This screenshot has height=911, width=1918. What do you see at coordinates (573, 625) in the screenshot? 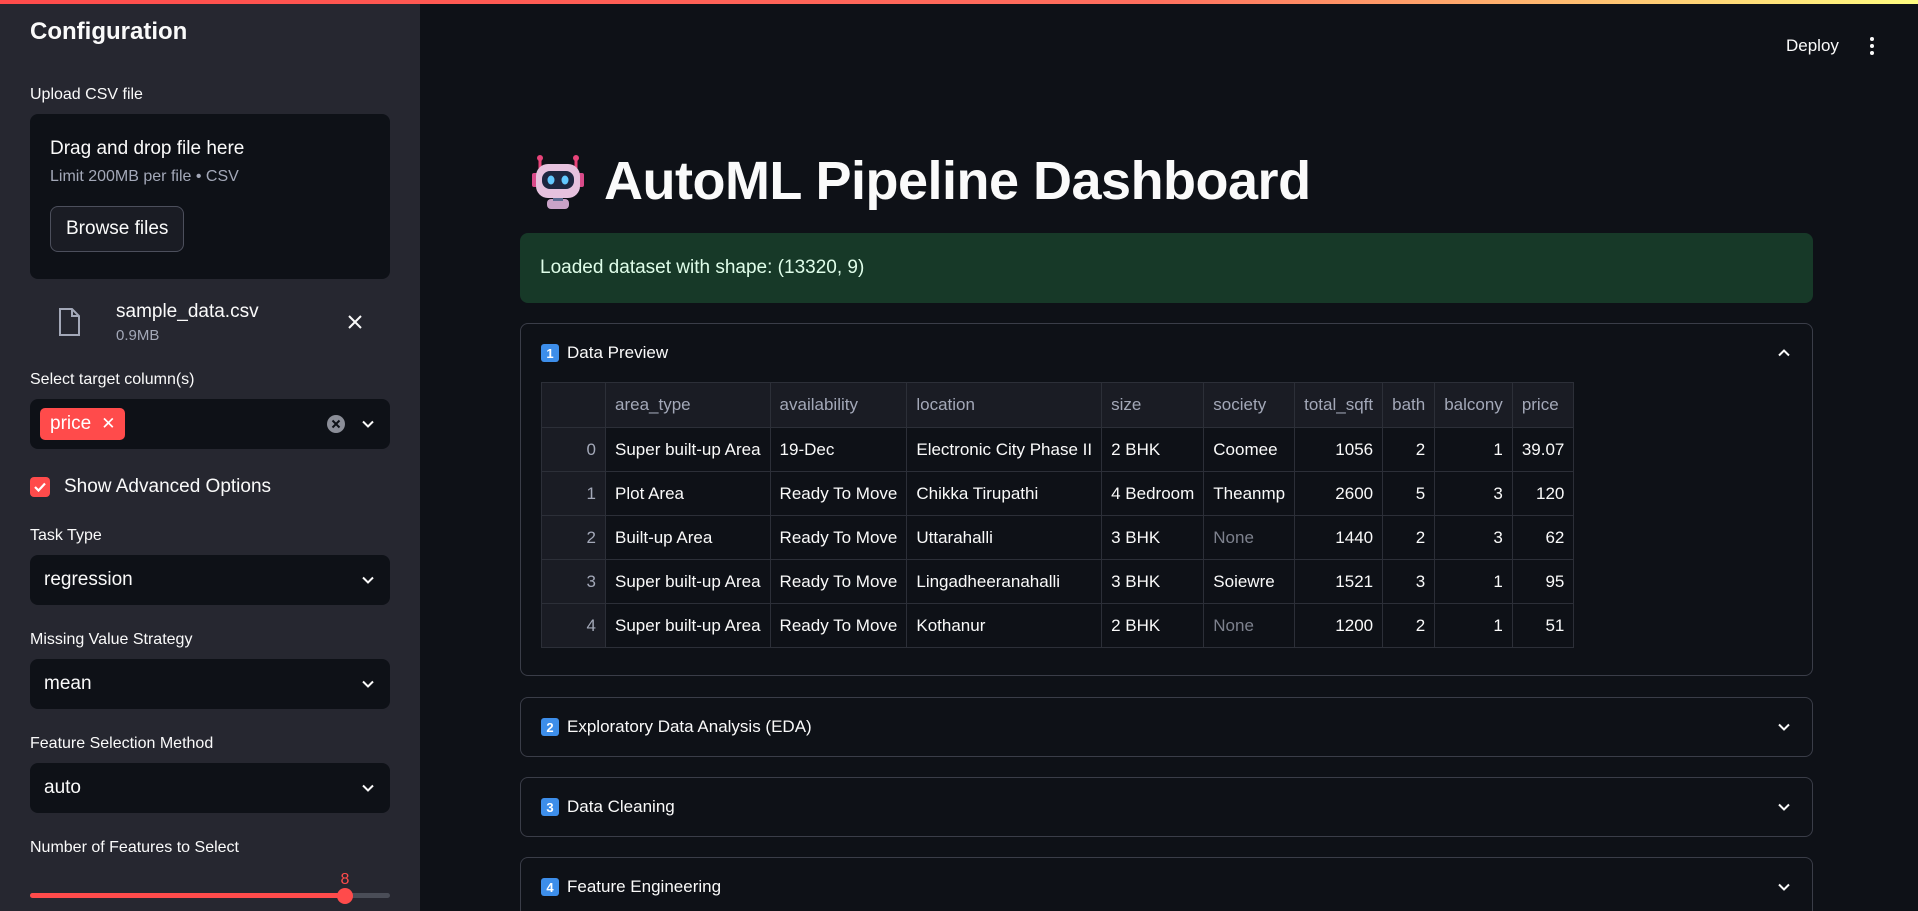
I see `row-index-cell: 4` at bounding box center [573, 625].